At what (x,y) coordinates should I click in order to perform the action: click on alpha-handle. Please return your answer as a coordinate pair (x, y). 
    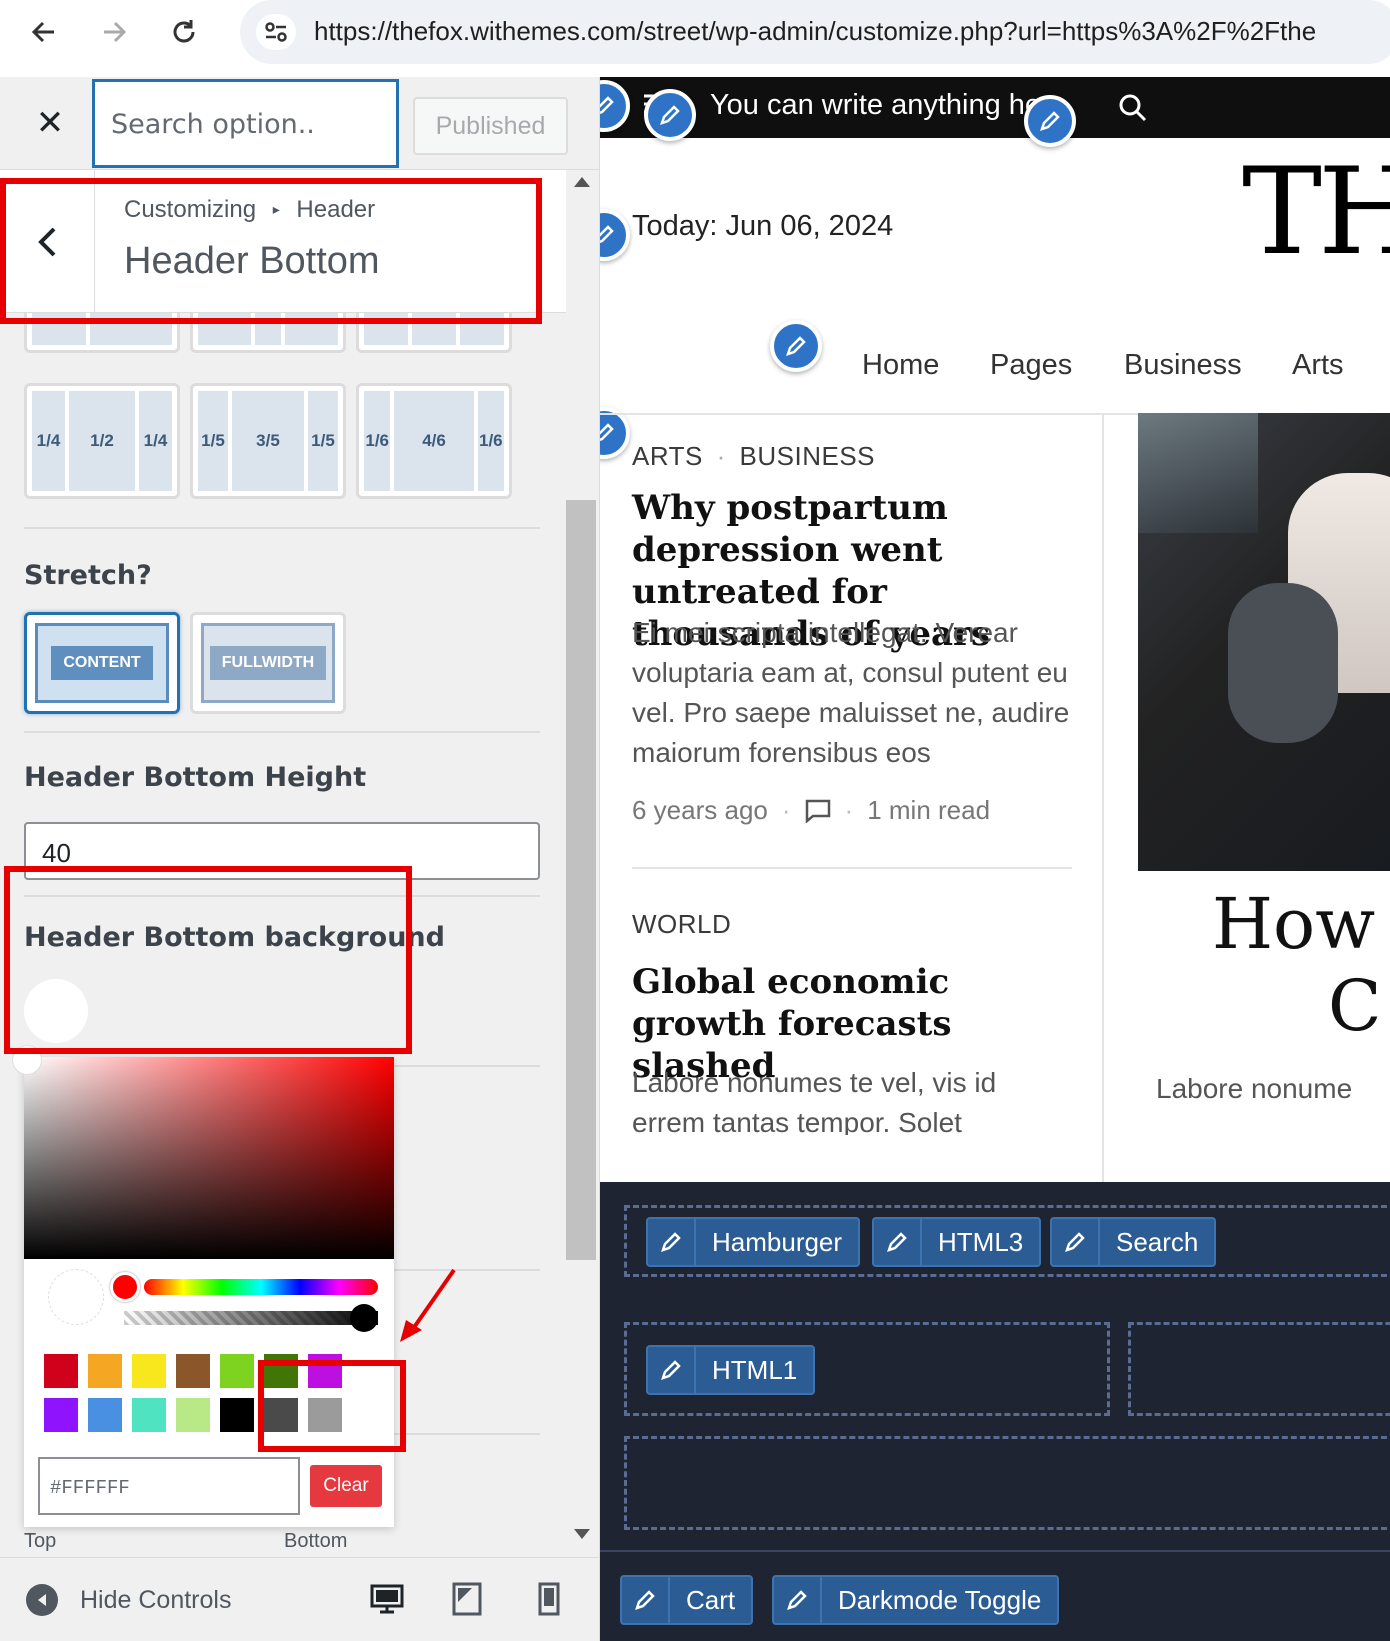
    Looking at the image, I should click on (364, 1318).